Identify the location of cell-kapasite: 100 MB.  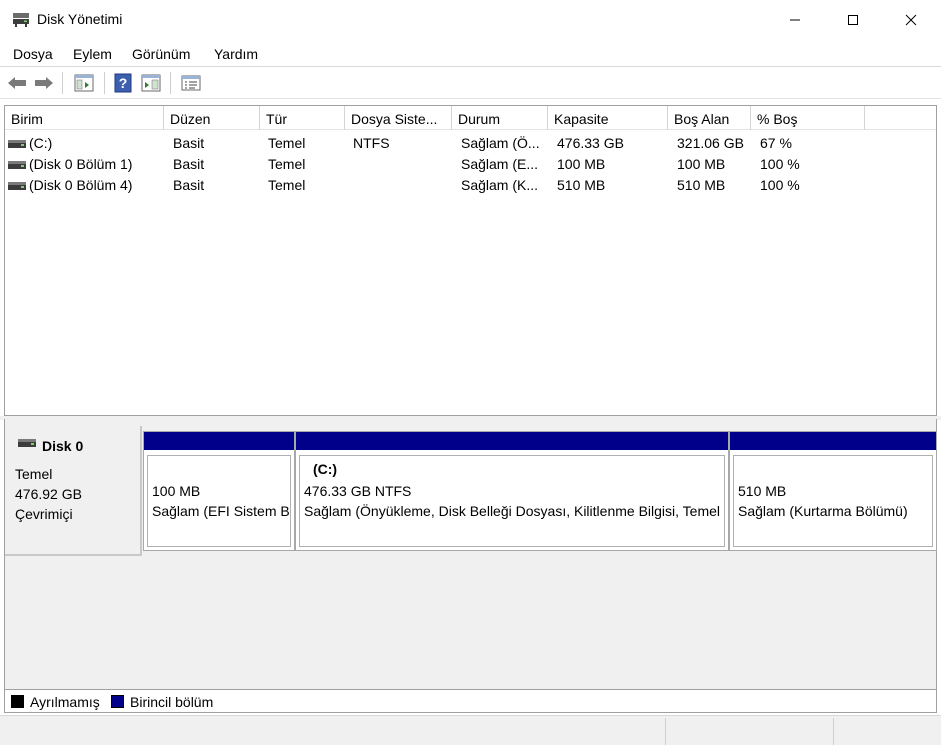
(581, 164).